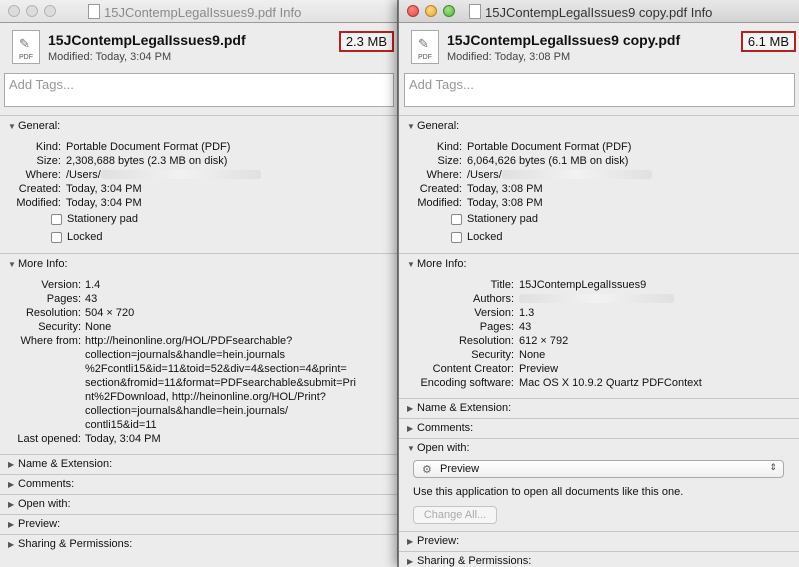 The width and height of the screenshot is (799, 567). What do you see at coordinates (185, 355) in the screenshot?
I see `where-from-line: collection=journals&handle=hein.journals` at bounding box center [185, 355].